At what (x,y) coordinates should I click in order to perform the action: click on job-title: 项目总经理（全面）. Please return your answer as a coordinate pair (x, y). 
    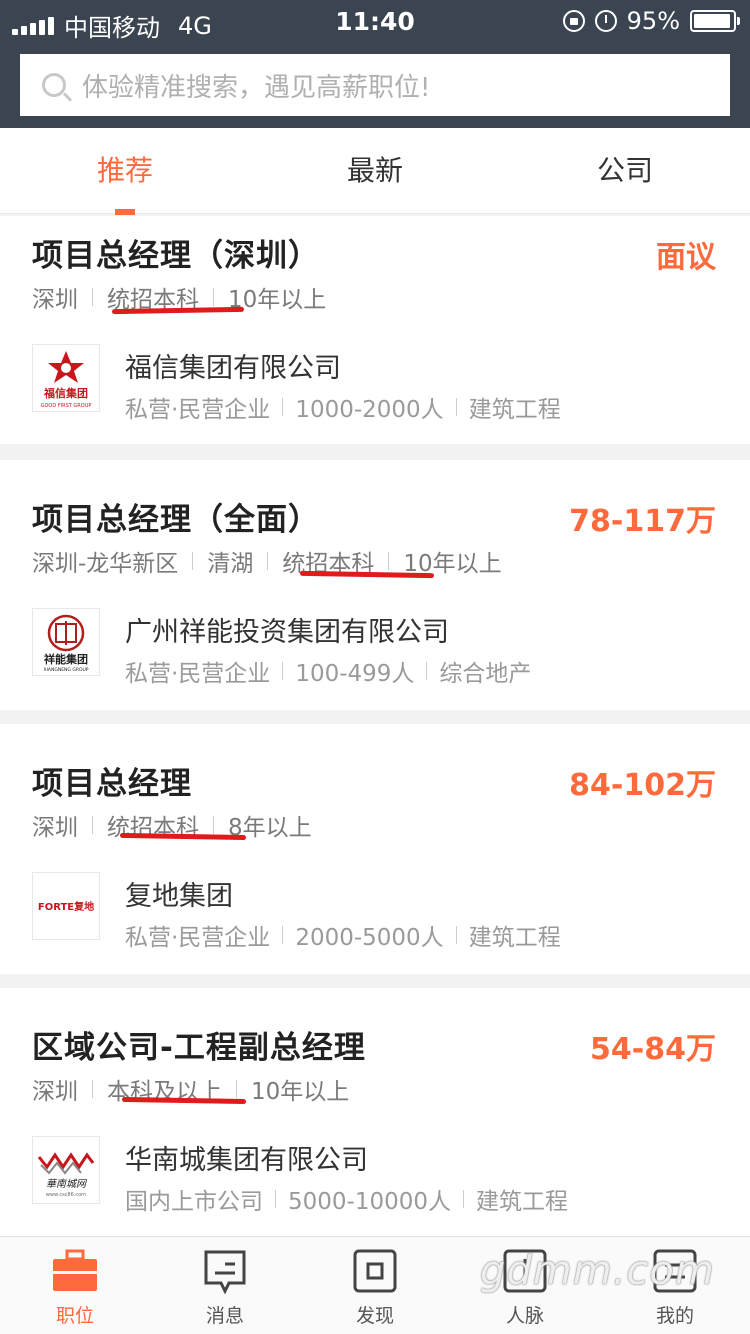
    Looking at the image, I should click on (176, 520).